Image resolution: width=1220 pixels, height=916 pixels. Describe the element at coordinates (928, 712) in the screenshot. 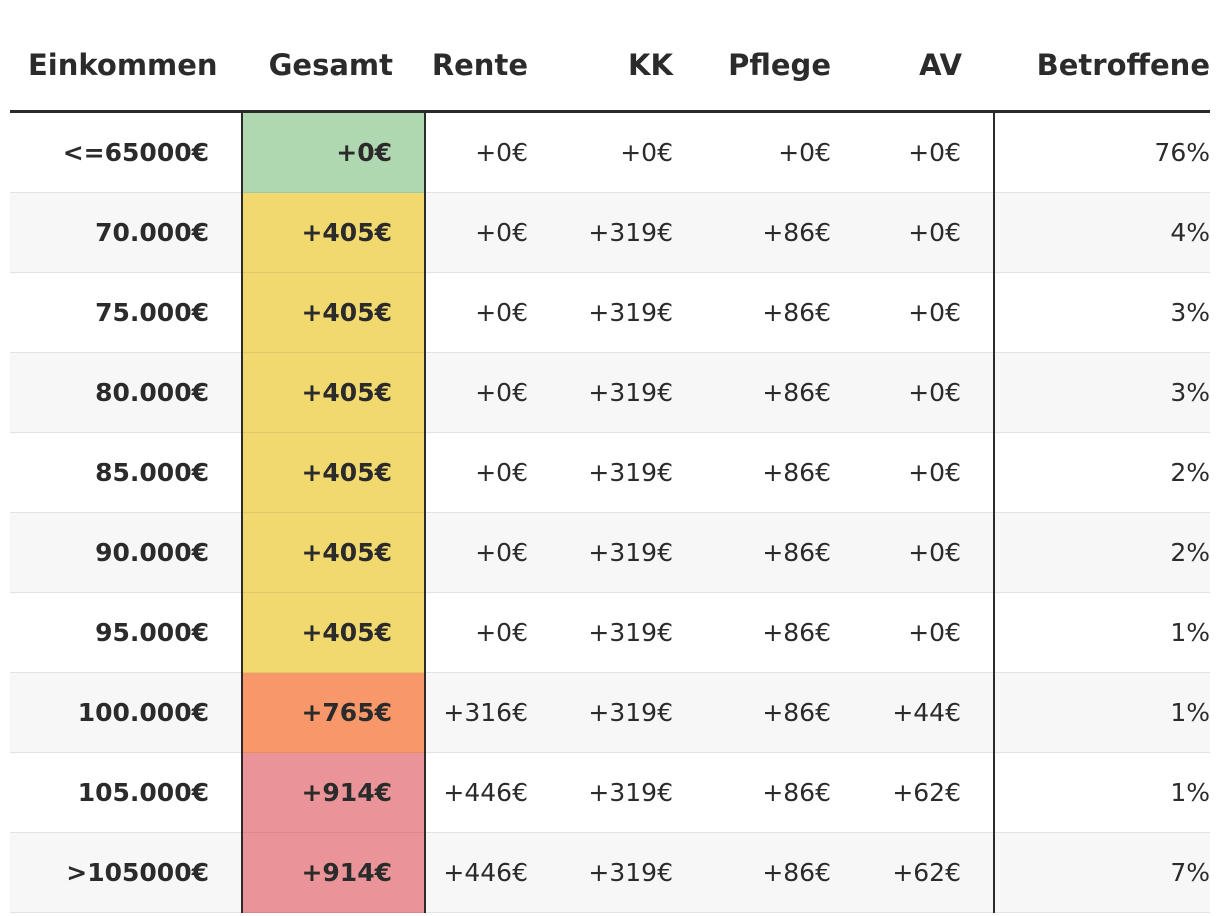

I see `cell-av: +44€` at that location.